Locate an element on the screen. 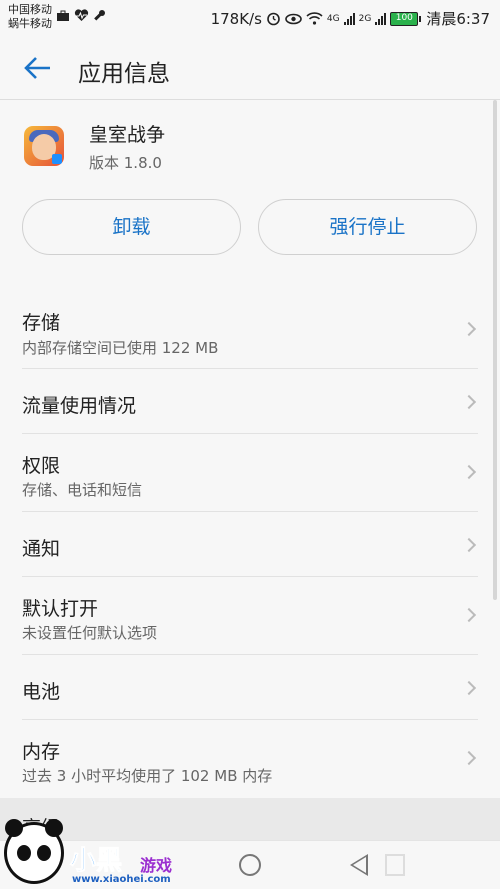  list-item-label: 存储 is located at coordinates (41, 323).